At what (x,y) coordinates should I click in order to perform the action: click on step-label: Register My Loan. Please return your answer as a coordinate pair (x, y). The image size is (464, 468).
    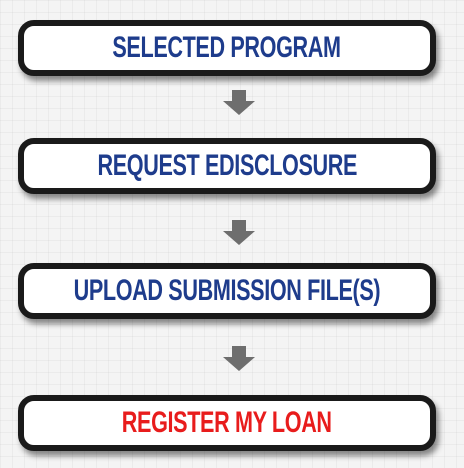
    Looking at the image, I should click on (227, 422).